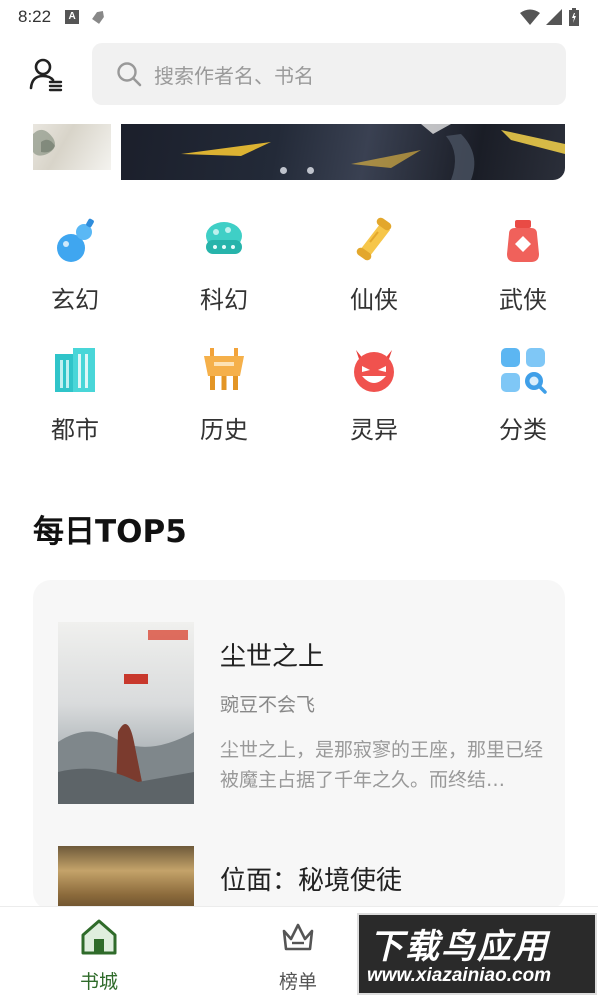  I want to click on category-xianxia: 仙侠, so click(374, 265).